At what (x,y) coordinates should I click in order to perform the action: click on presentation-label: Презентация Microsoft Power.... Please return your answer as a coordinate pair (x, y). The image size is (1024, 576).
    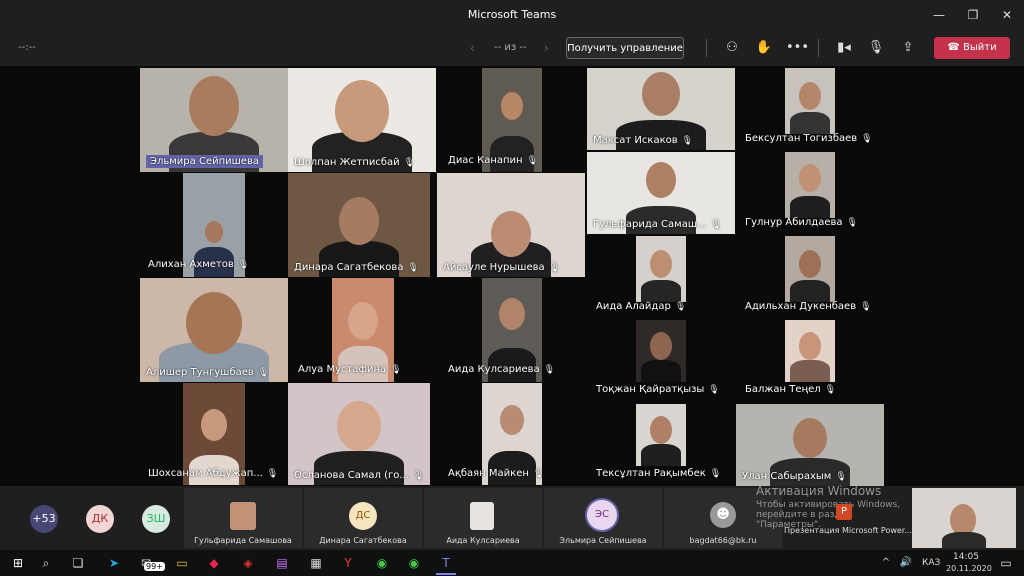
    Looking at the image, I should click on (848, 530).